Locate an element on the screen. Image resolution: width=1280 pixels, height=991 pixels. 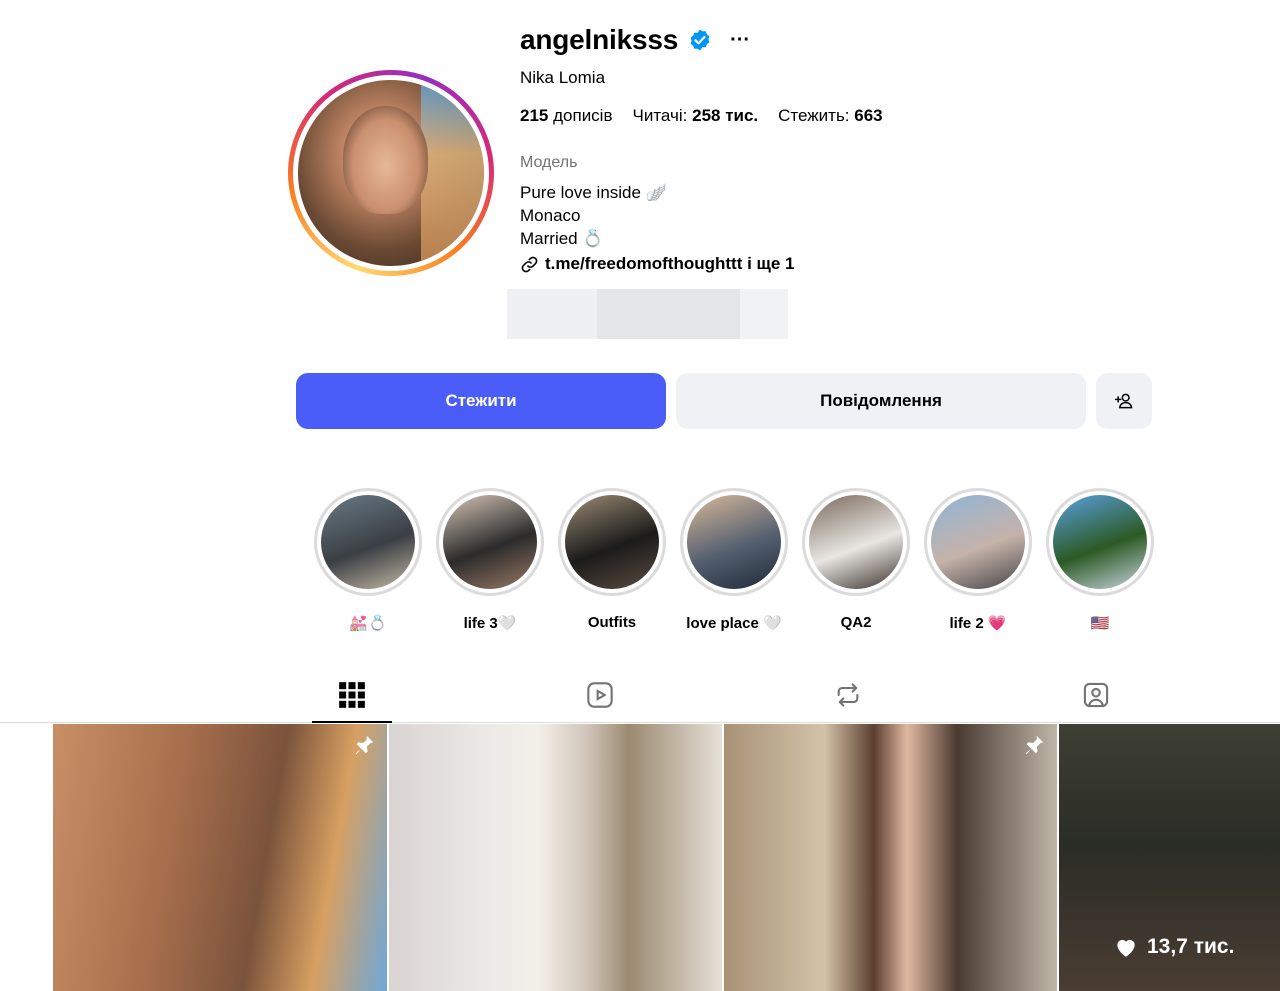
link-icon is located at coordinates (529, 264).